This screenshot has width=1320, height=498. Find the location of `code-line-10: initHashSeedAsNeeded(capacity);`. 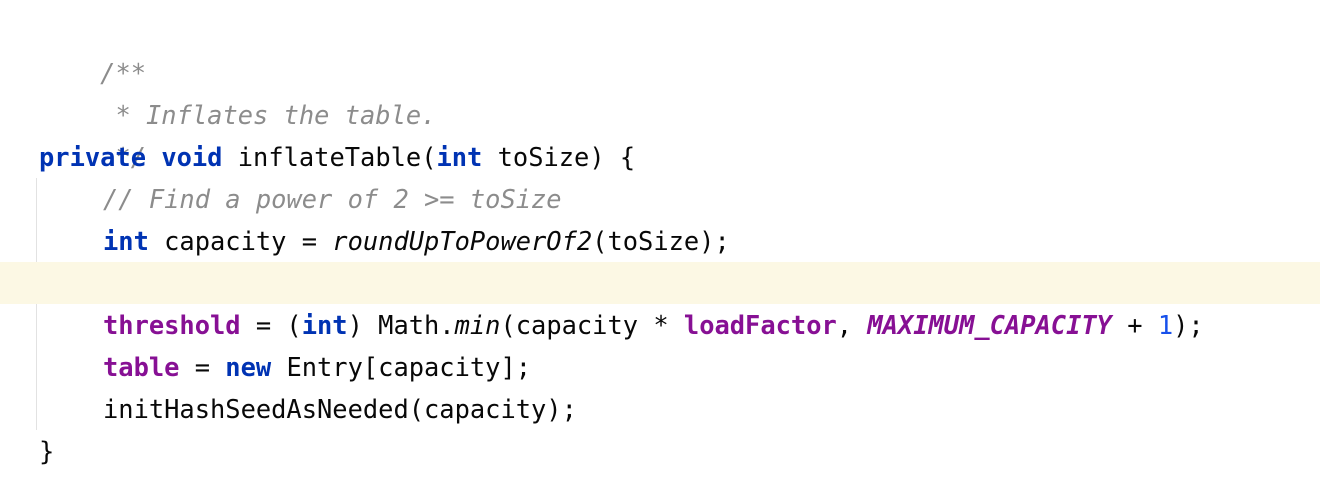

code-line-10: initHashSeedAsNeeded(capacity); is located at coordinates (660, 409).